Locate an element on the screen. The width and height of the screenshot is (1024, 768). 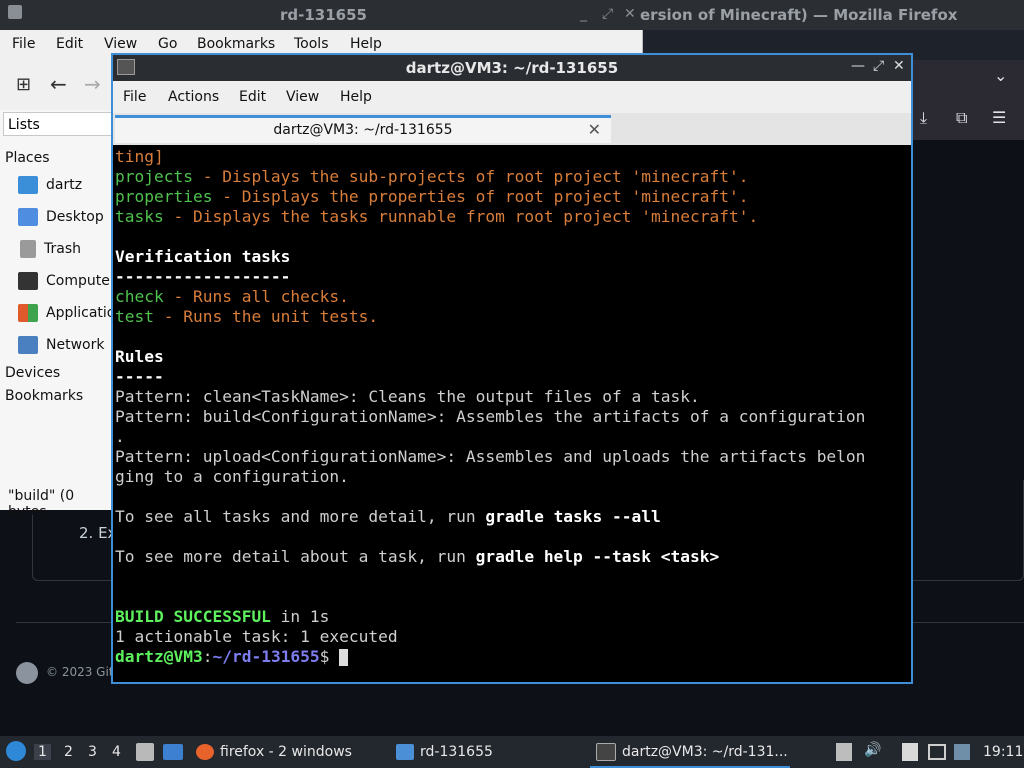
prompt-path: ~/rd-131655 is located at coordinates (266, 656).